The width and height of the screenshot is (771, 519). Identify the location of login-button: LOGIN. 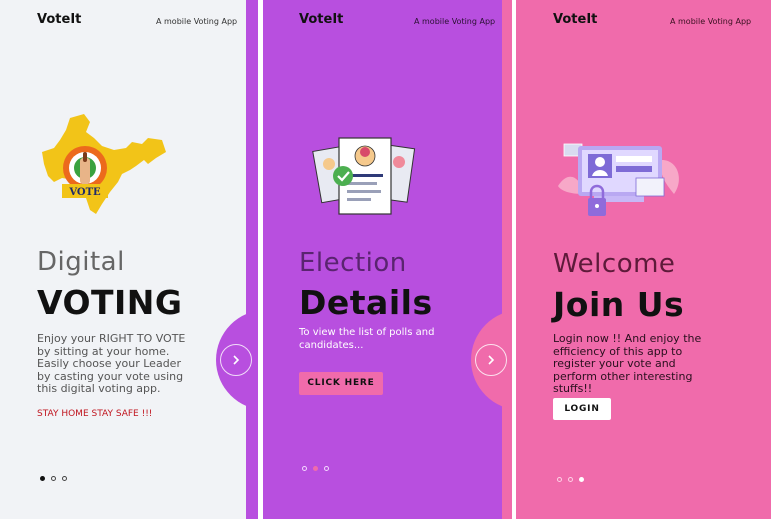
(582, 409).